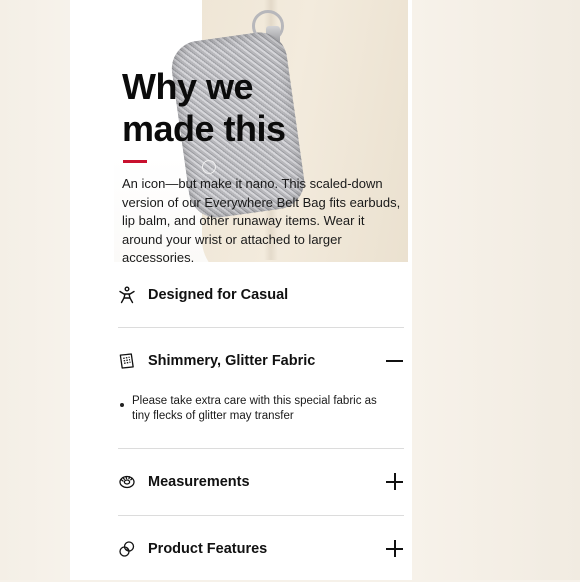  Describe the element at coordinates (127, 361) in the screenshot. I see `fabric-swatch-icon` at that location.